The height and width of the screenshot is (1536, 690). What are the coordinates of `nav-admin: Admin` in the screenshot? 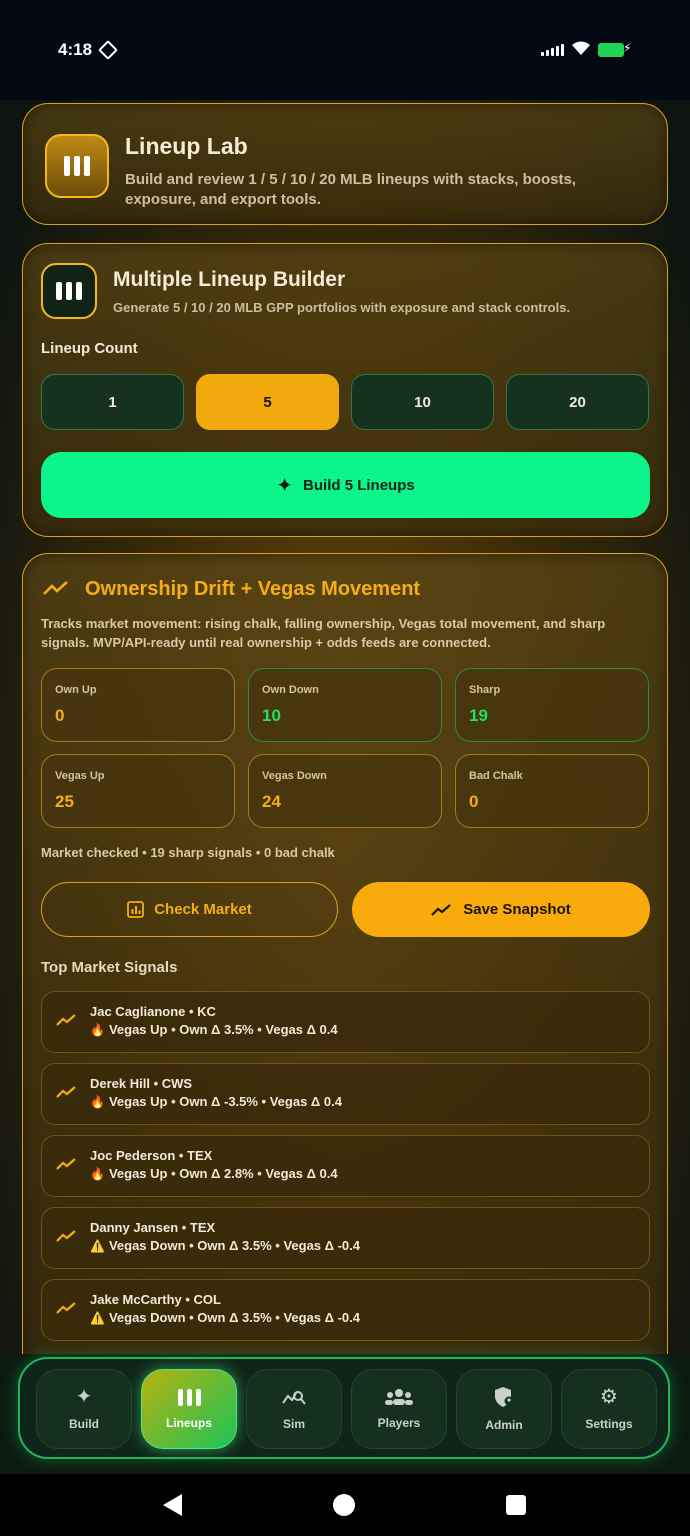 It's located at (504, 1409).